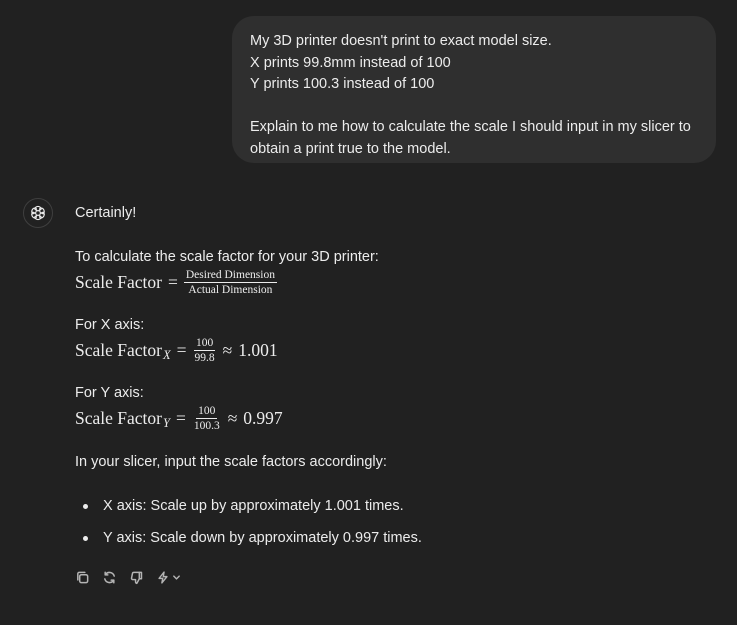 This screenshot has height=625, width=737. I want to click on x-formula-lhs: Scale Factor, so click(118, 350).